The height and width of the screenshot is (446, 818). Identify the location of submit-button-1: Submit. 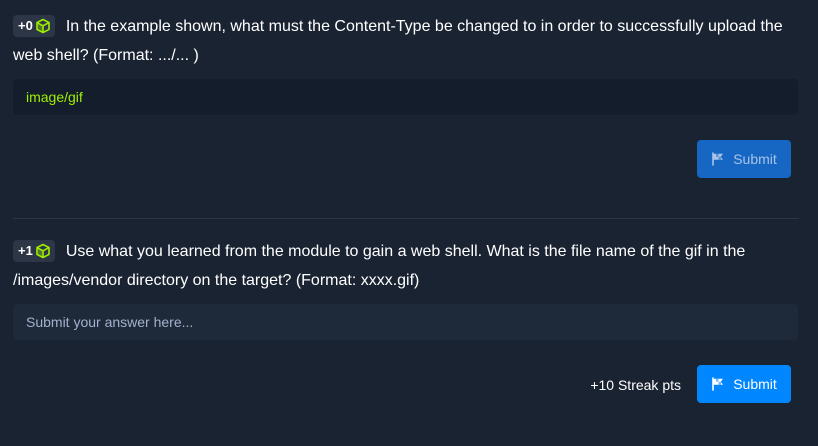
(744, 159).